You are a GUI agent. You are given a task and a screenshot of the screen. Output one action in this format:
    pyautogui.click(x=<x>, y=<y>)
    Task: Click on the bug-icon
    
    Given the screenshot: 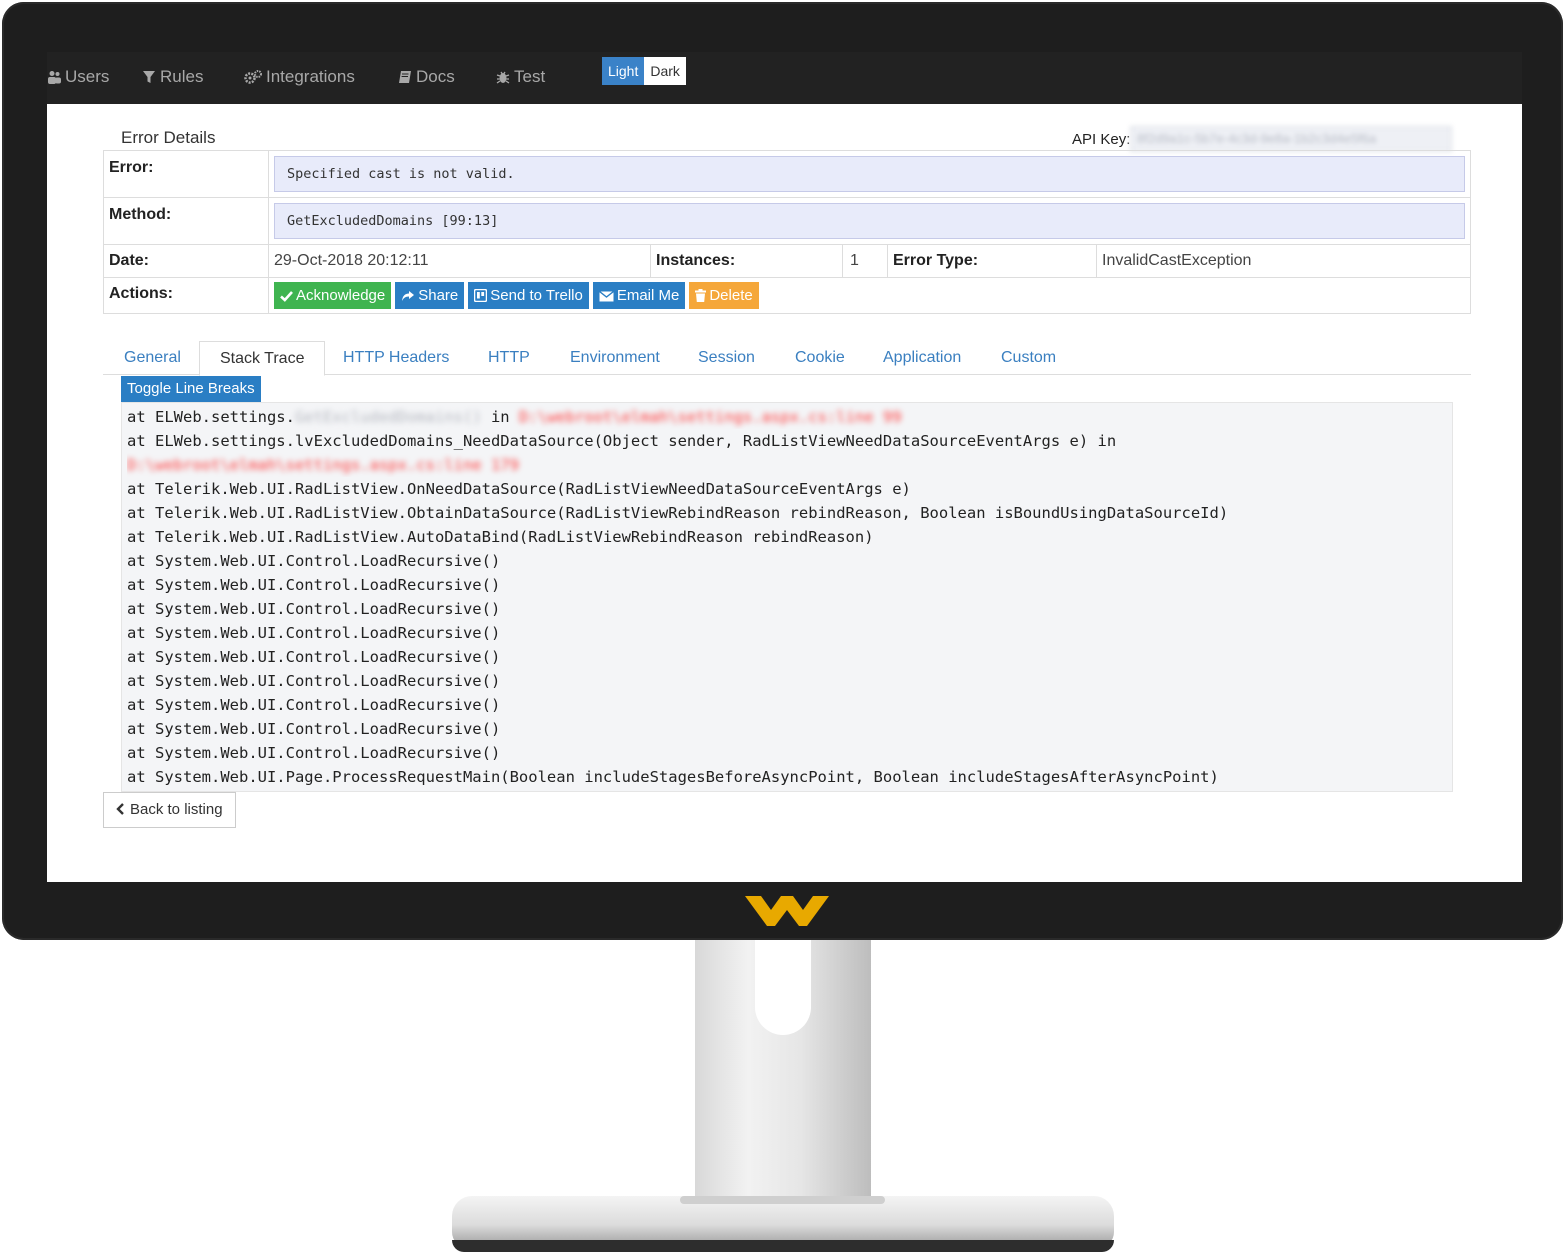 What is the action you would take?
    pyautogui.click(x=503, y=77)
    